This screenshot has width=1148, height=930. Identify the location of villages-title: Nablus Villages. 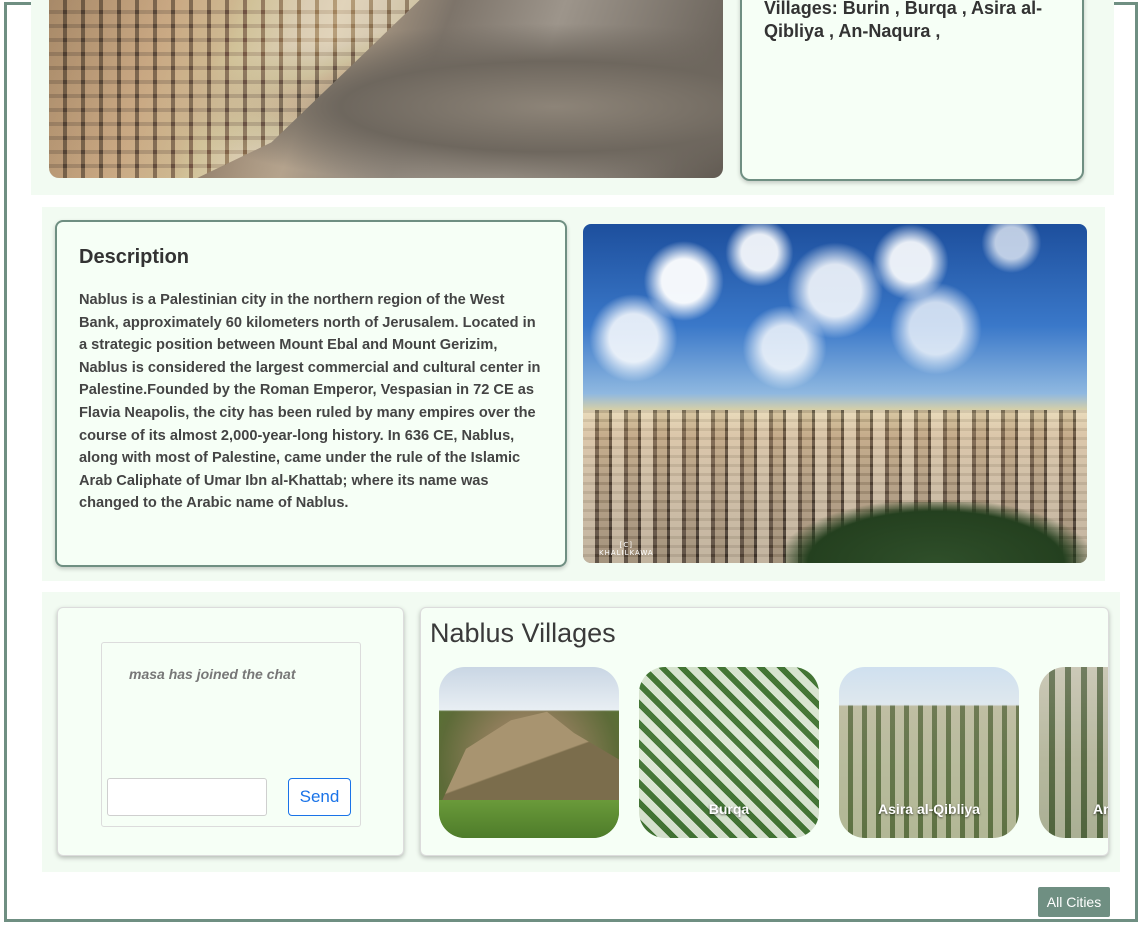
(523, 633).